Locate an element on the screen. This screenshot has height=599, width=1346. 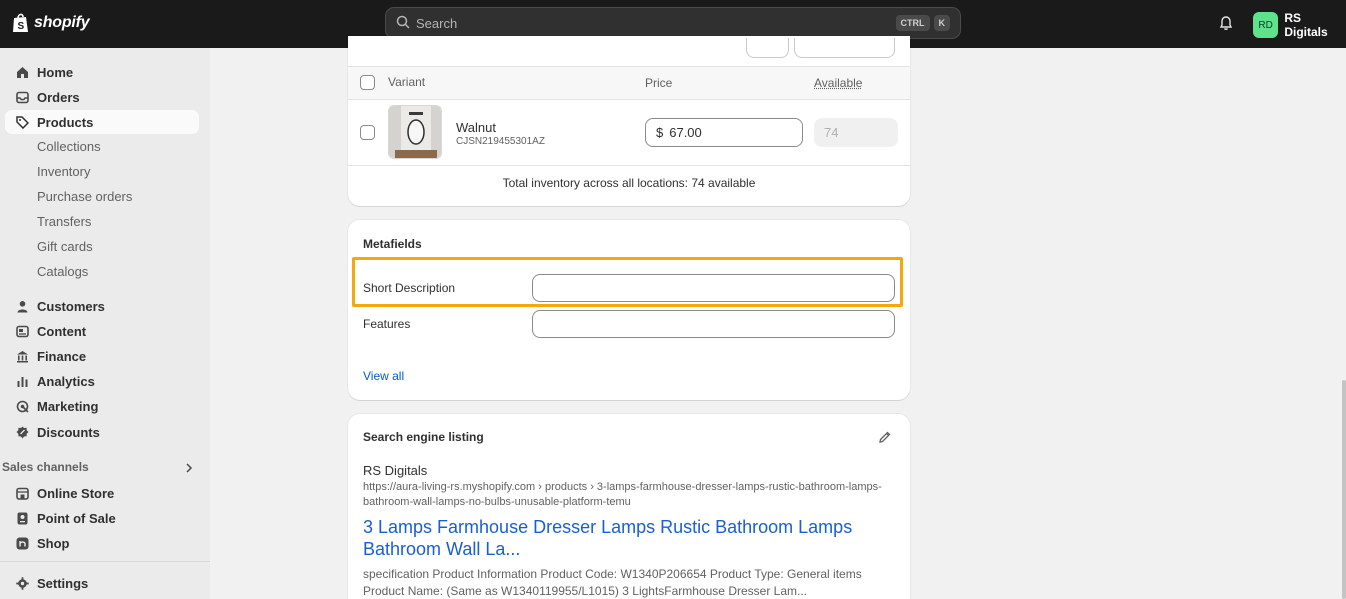
nav-analytics: Analytics is located at coordinates (102, 381).